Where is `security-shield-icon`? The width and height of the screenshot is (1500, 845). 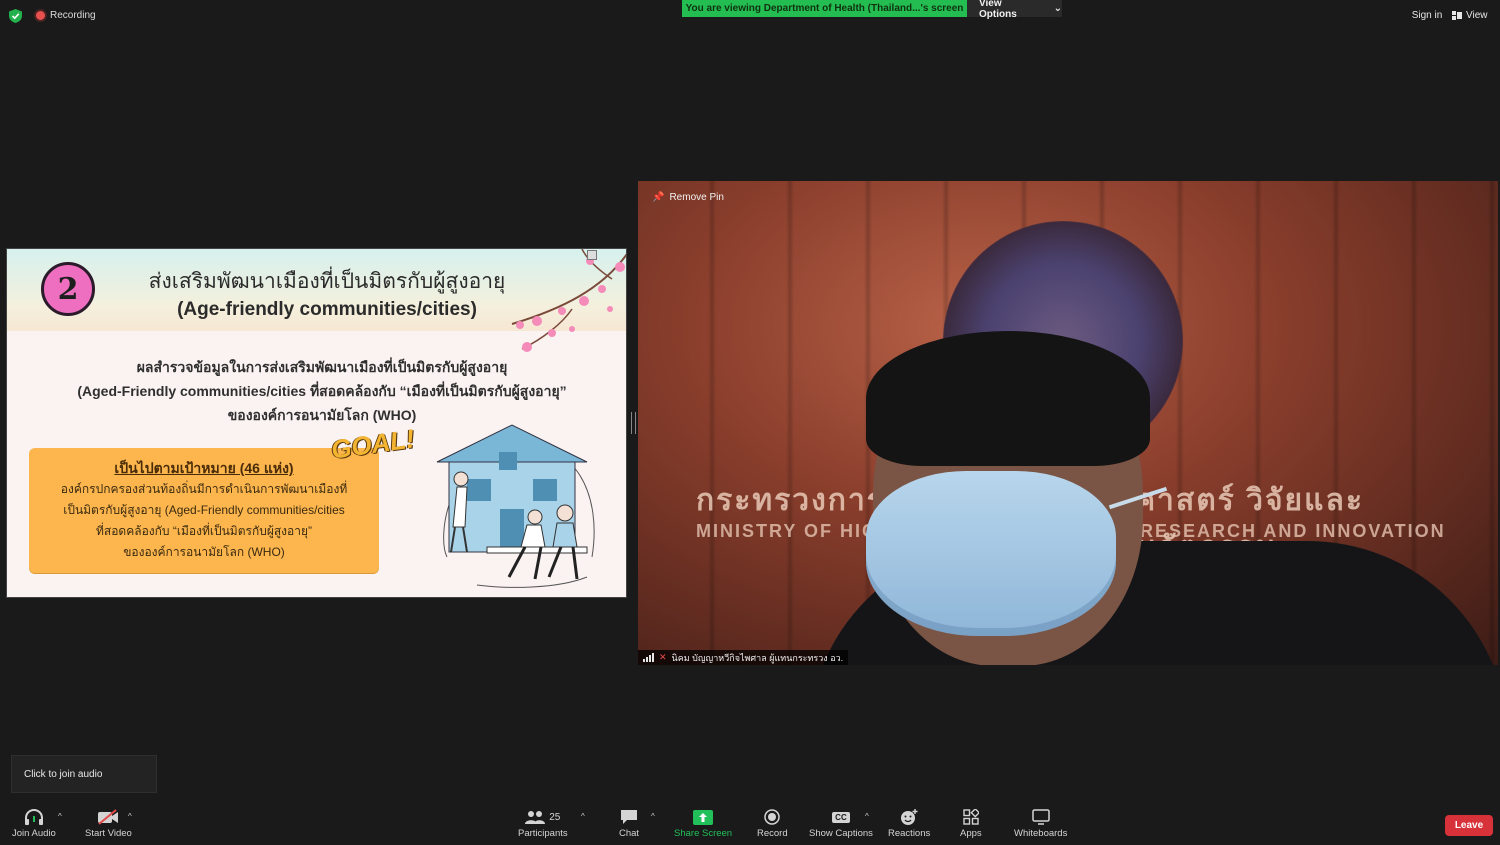
security-shield-icon is located at coordinates (15, 16).